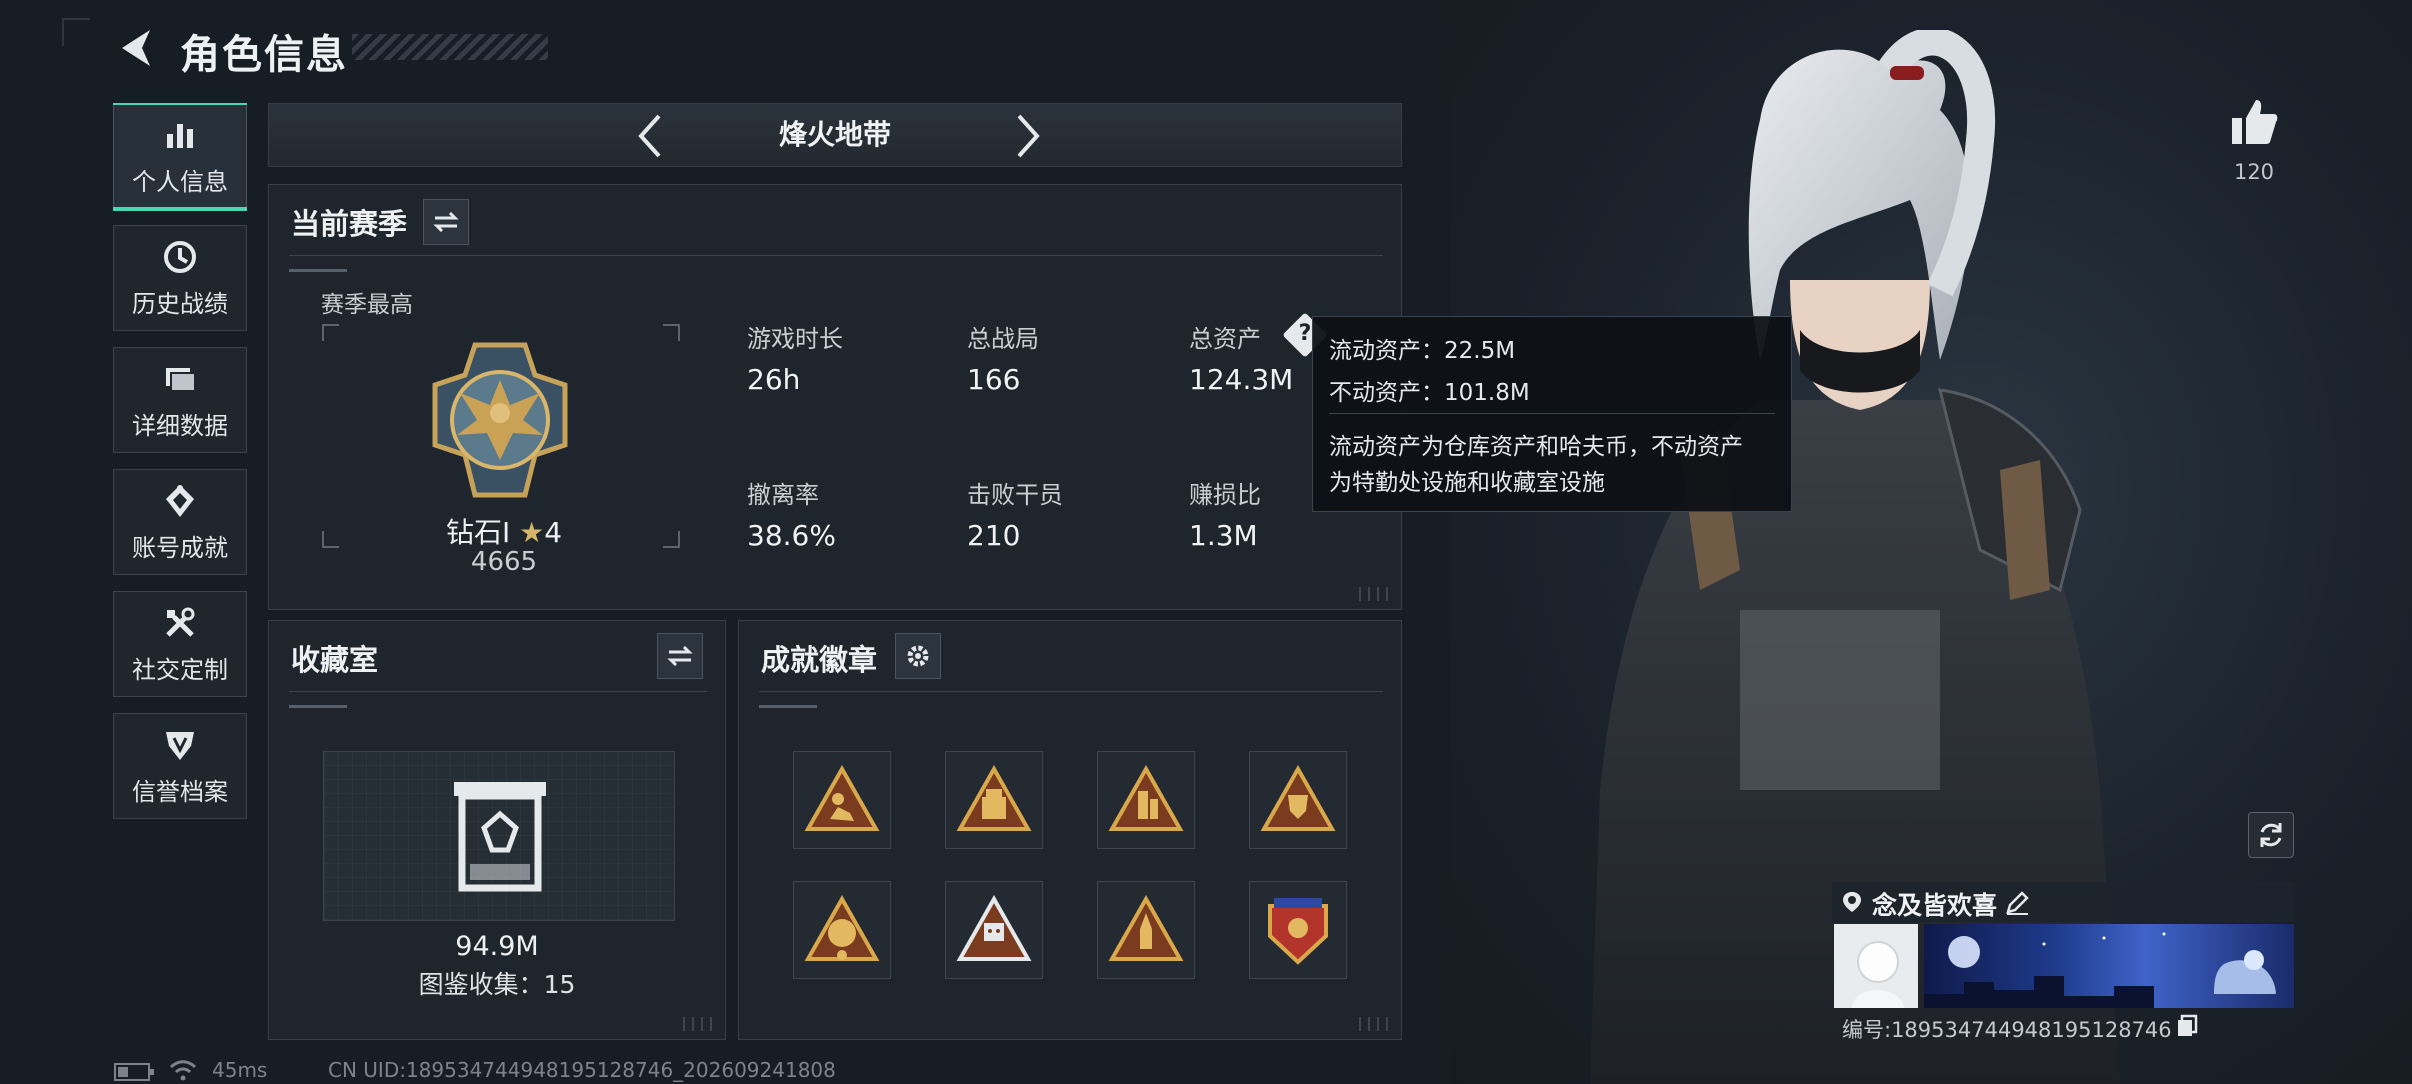 The image size is (2412, 1084). What do you see at coordinates (180, 400) in the screenshot?
I see `nav-item-detail-data: 详细数据` at bounding box center [180, 400].